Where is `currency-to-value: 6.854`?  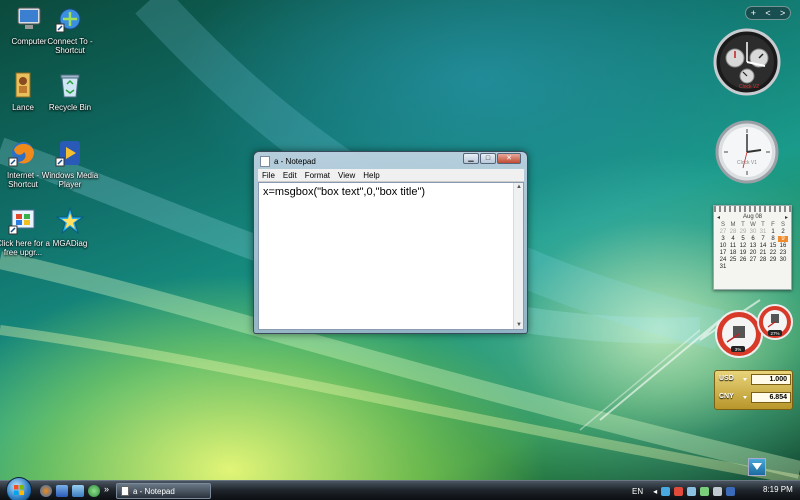 currency-to-value: 6.854 is located at coordinates (771, 397).